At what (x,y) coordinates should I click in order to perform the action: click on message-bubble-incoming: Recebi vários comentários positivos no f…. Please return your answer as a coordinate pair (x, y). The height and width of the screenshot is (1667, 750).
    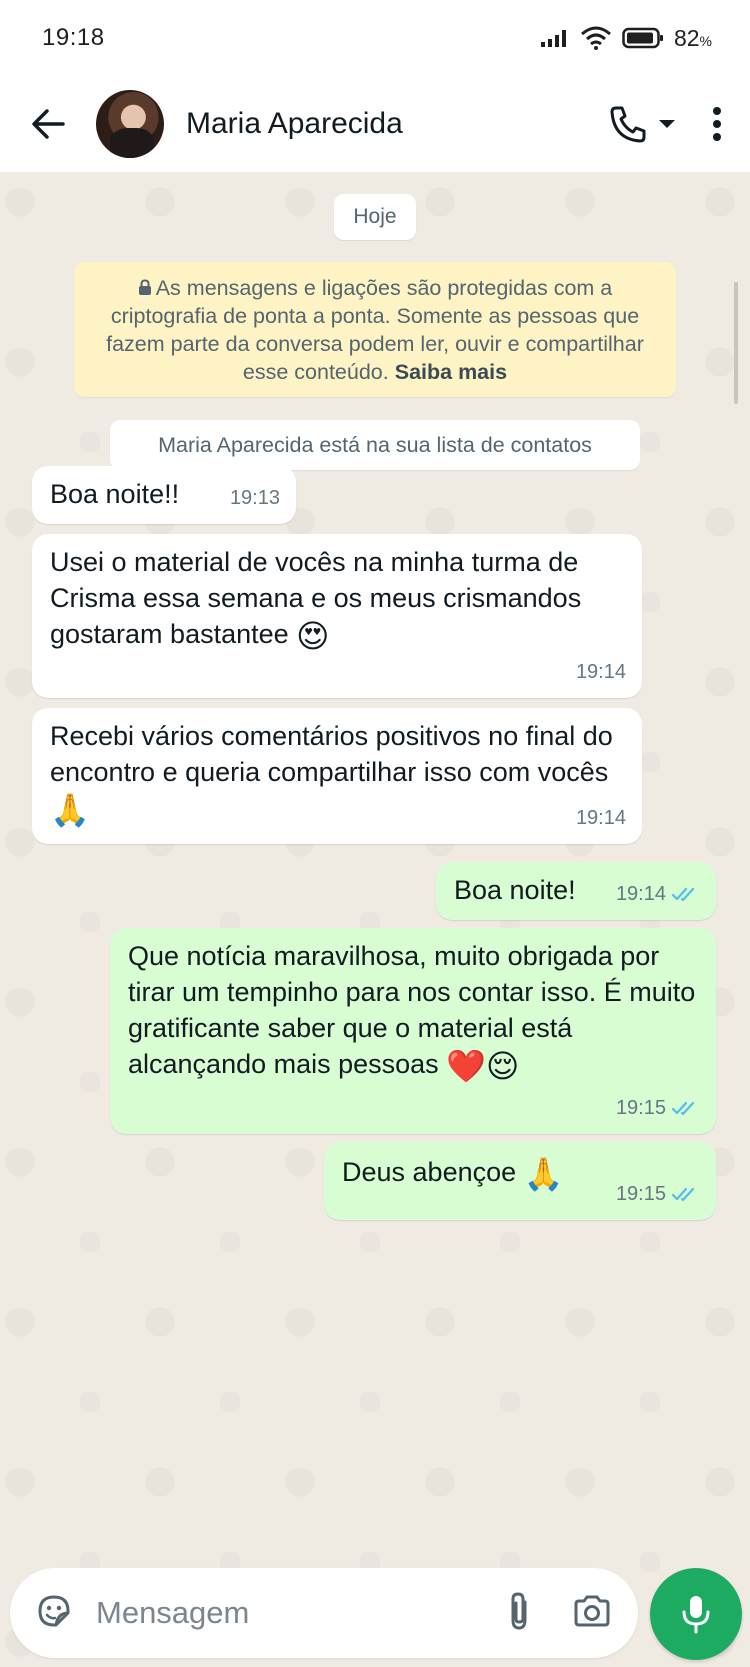
    Looking at the image, I should click on (337, 776).